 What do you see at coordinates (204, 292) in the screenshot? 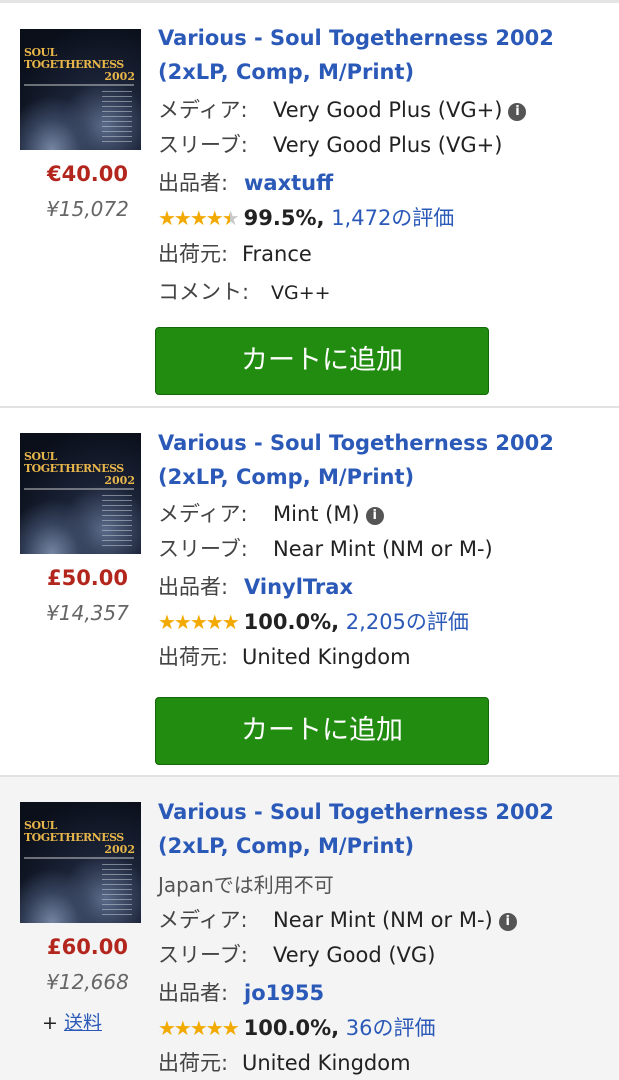
I see `comment-label: コメント:` at bounding box center [204, 292].